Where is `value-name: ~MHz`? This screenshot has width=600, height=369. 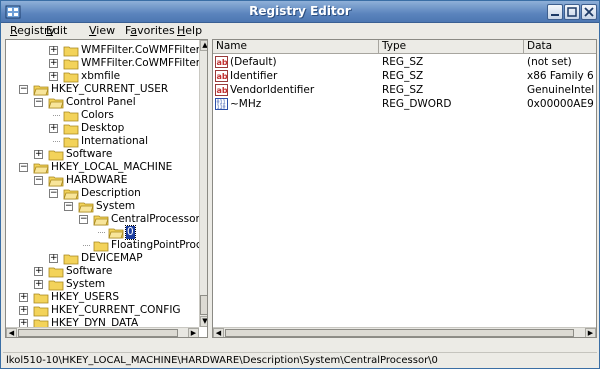 value-name: ~MHz is located at coordinates (246, 104).